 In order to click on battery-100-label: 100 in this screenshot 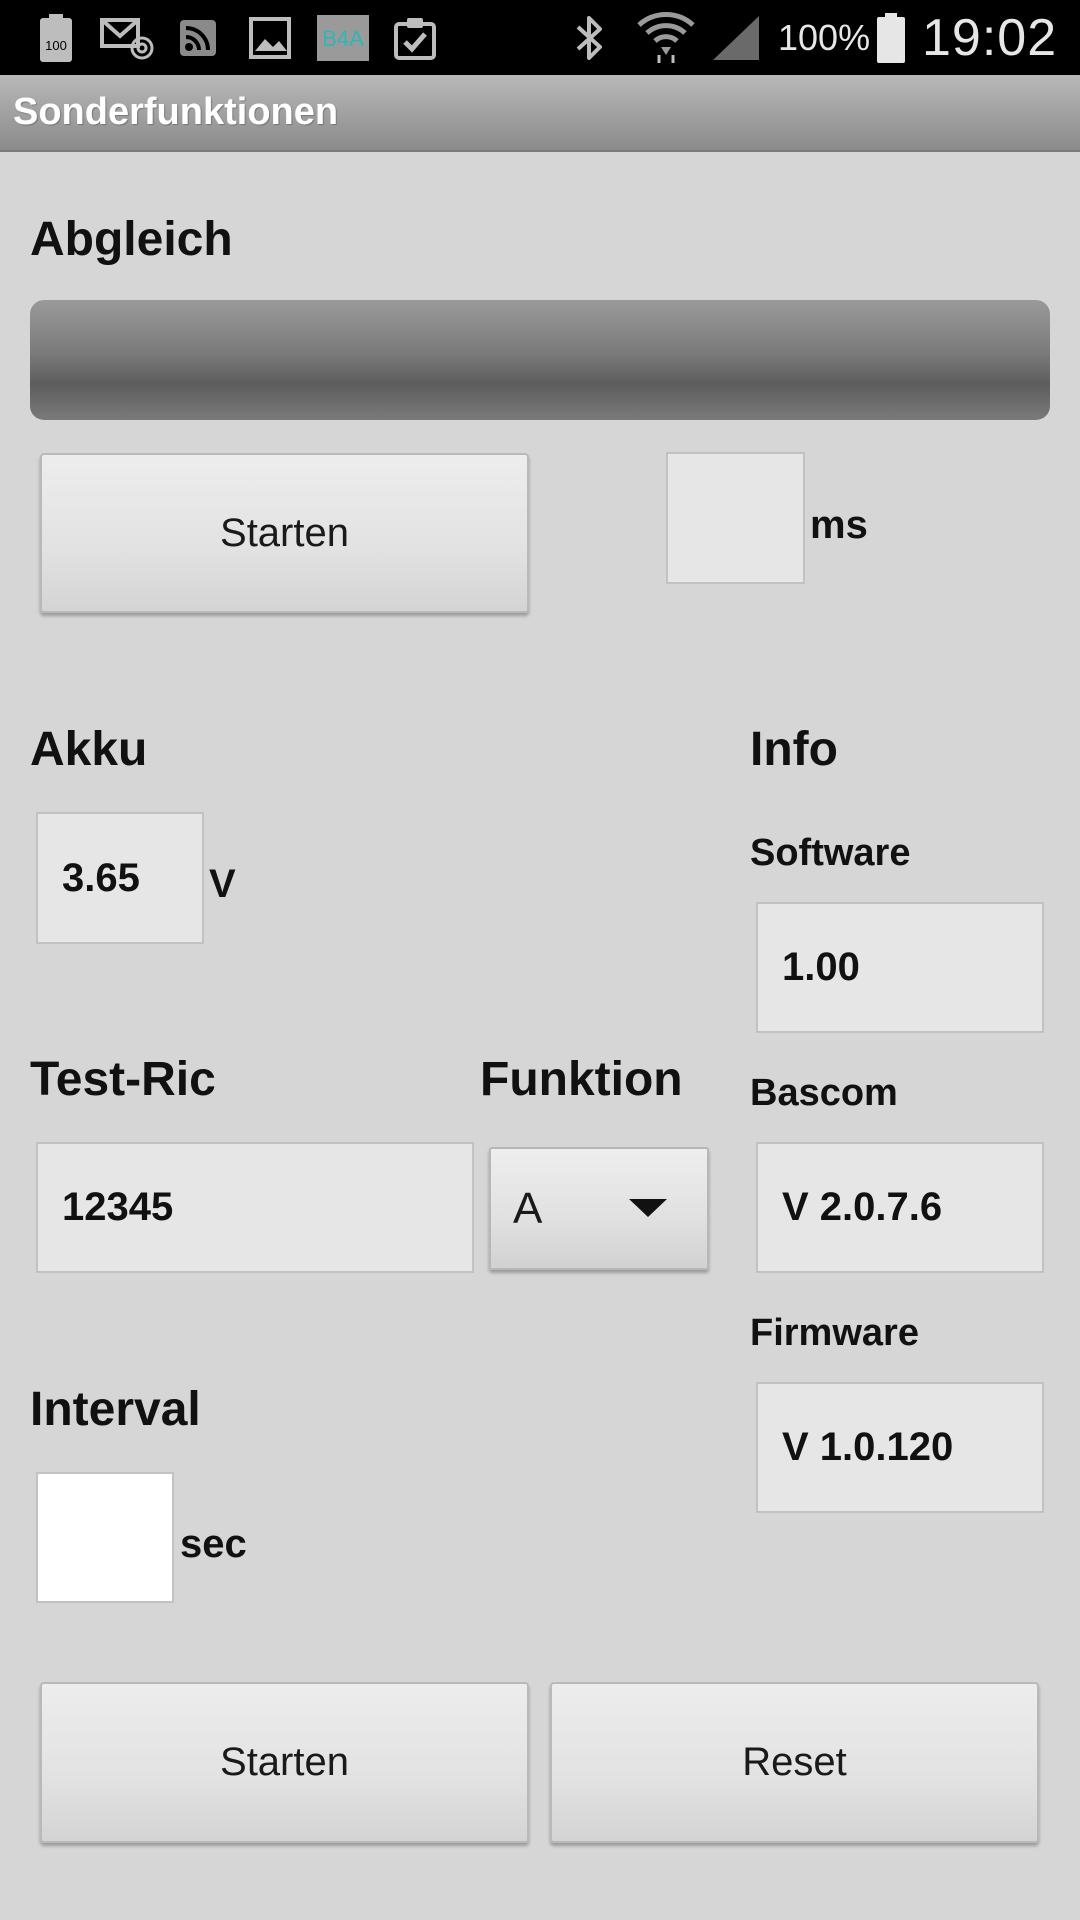, I will do `click(56, 45)`.